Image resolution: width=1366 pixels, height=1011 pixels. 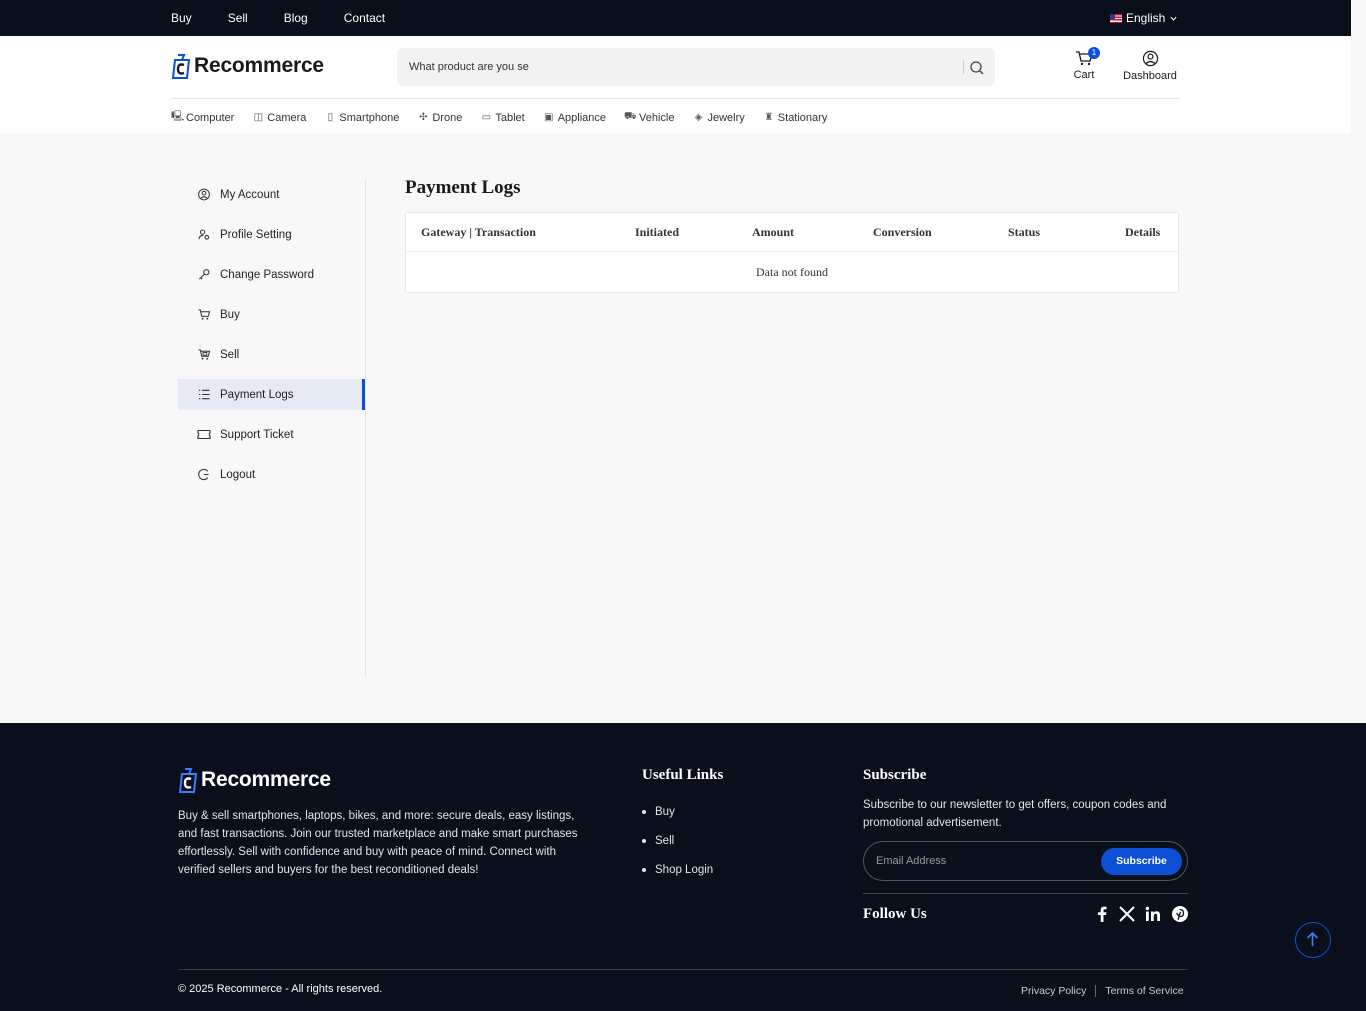 What do you see at coordinates (280, 989) in the screenshot?
I see `copyright-text: © 2025 Recommerce - All rights reserved.` at bounding box center [280, 989].